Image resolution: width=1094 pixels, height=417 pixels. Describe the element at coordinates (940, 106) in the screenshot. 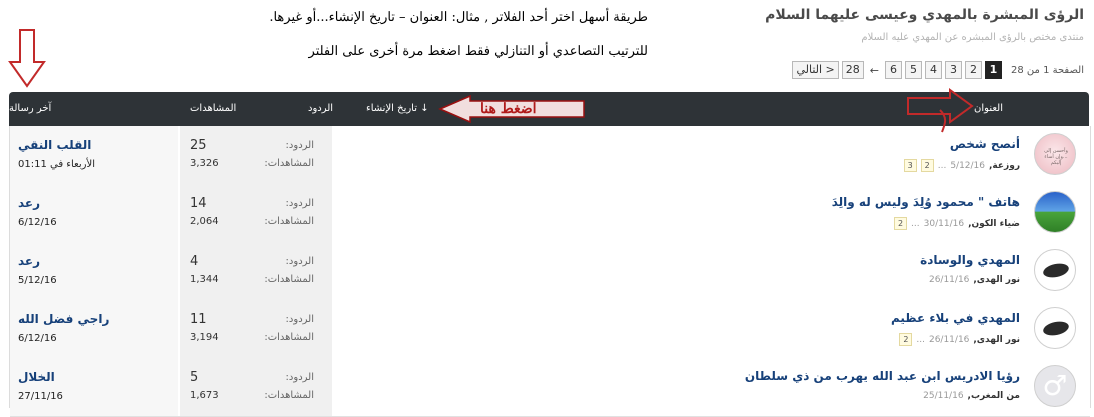

I see `right-arrow-icon` at that location.